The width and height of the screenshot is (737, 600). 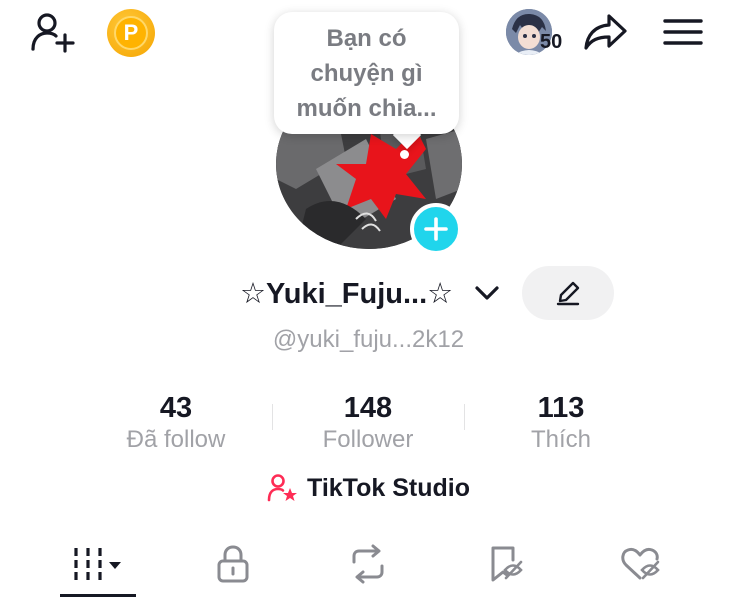 I want to click on tab-liked, so click(x=640, y=564).